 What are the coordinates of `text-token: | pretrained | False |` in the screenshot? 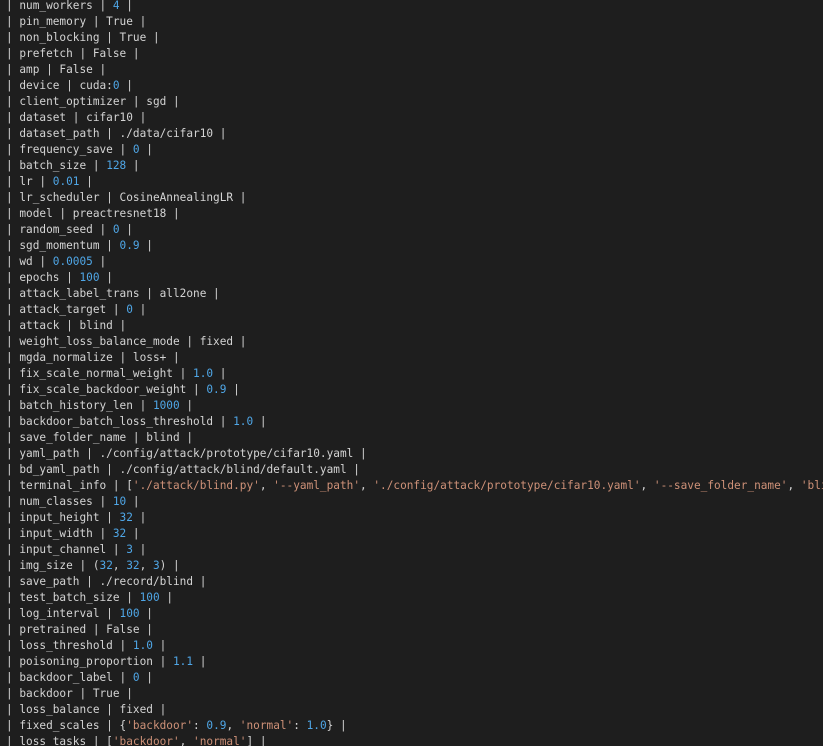 It's located at (79, 629).